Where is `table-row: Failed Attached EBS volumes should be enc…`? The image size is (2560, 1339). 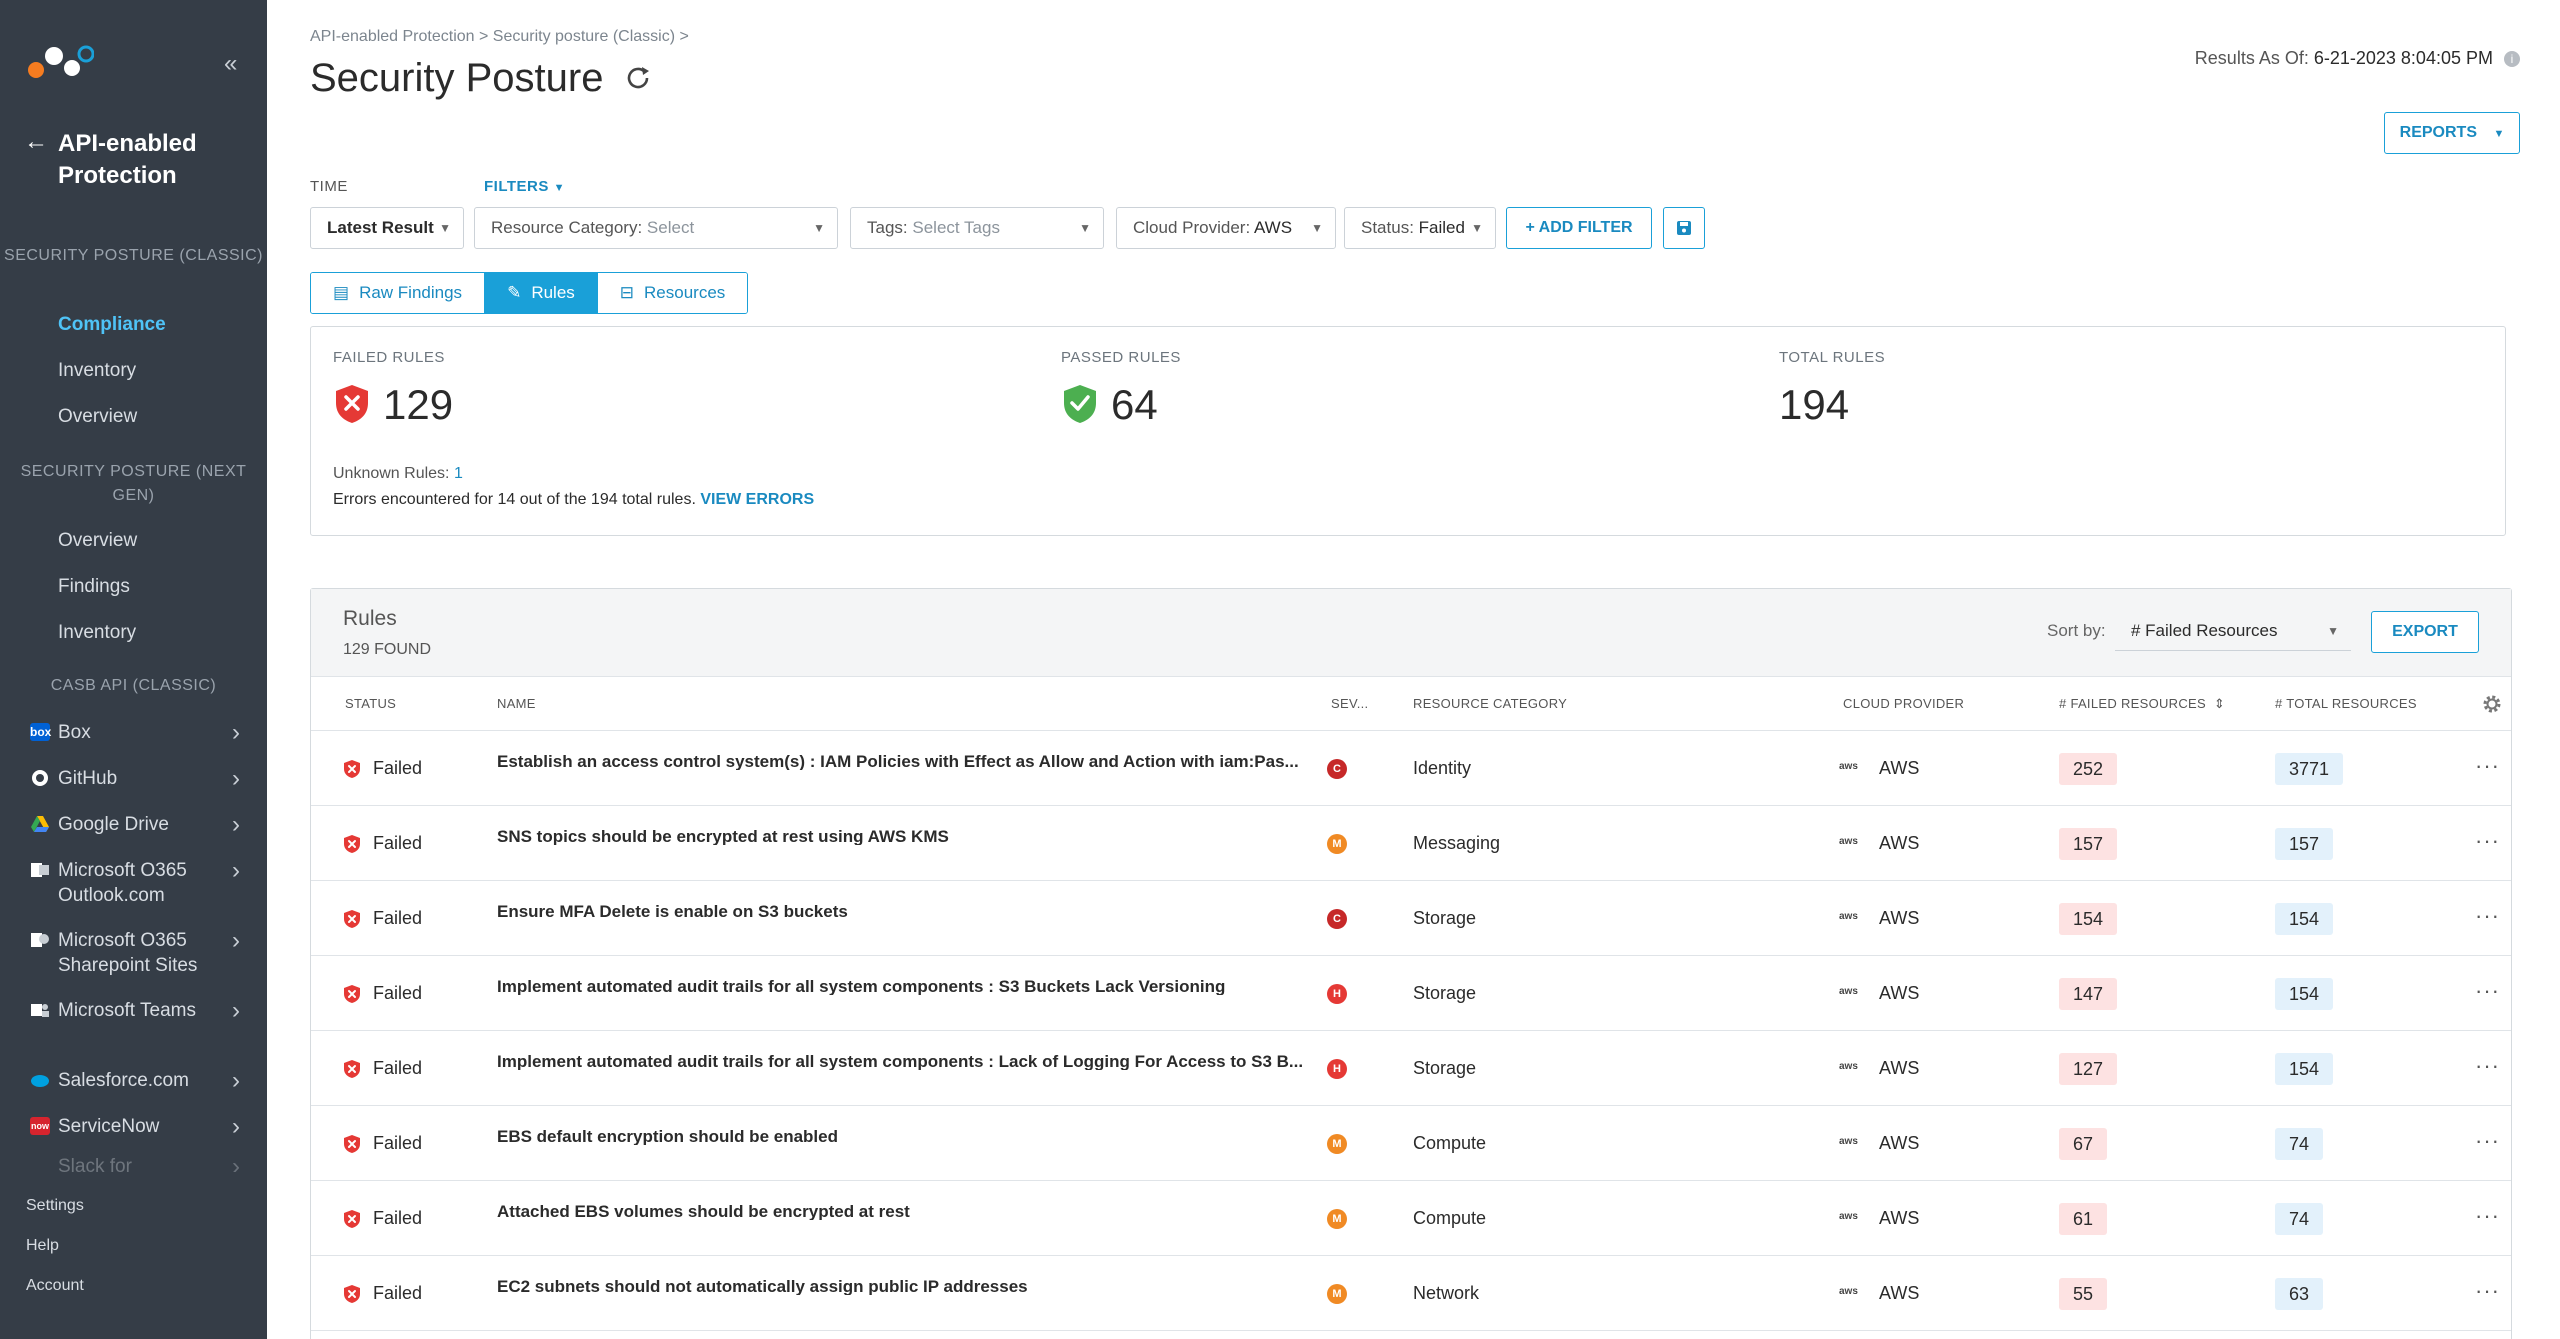
table-row: Failed Attached EBS volumes should be enc… is located at coordinates (1411, 1218).